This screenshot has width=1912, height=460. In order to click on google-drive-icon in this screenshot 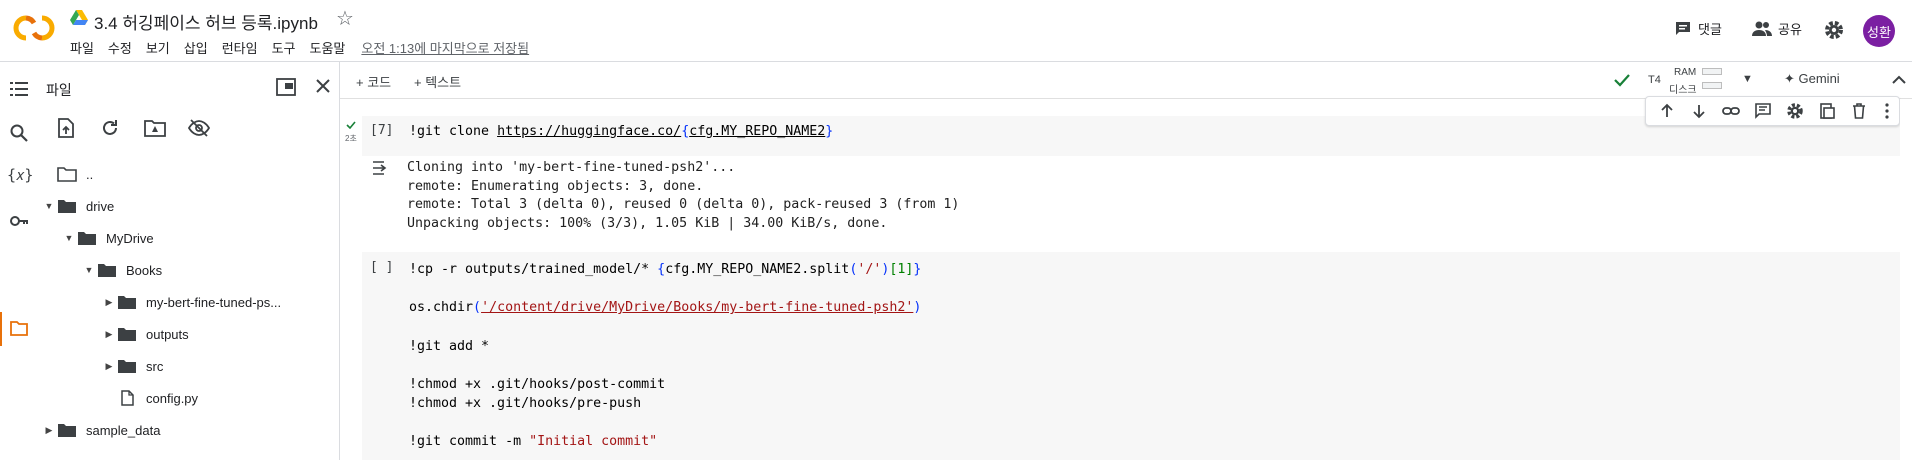, I will do `click(79, 18)`.